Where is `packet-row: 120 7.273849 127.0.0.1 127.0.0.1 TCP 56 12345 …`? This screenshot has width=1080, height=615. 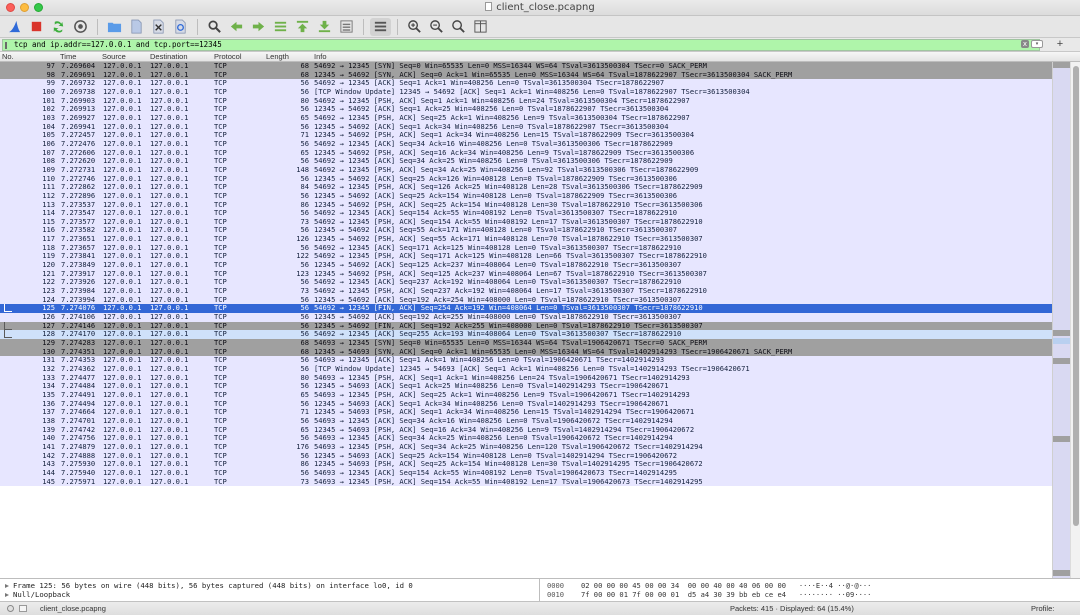
packet-row: 120 7.273849 127.0.0.1 127.0.0.1 TCP 56 12345 … is located at coordinates (534, 265).